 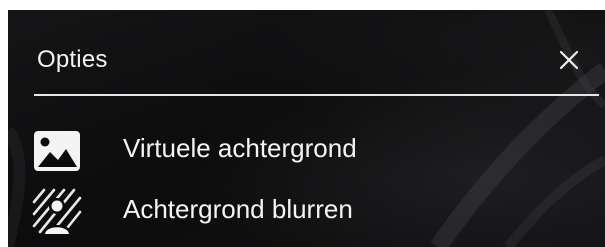 I want to click on close-button, so click(x=569, y=60).